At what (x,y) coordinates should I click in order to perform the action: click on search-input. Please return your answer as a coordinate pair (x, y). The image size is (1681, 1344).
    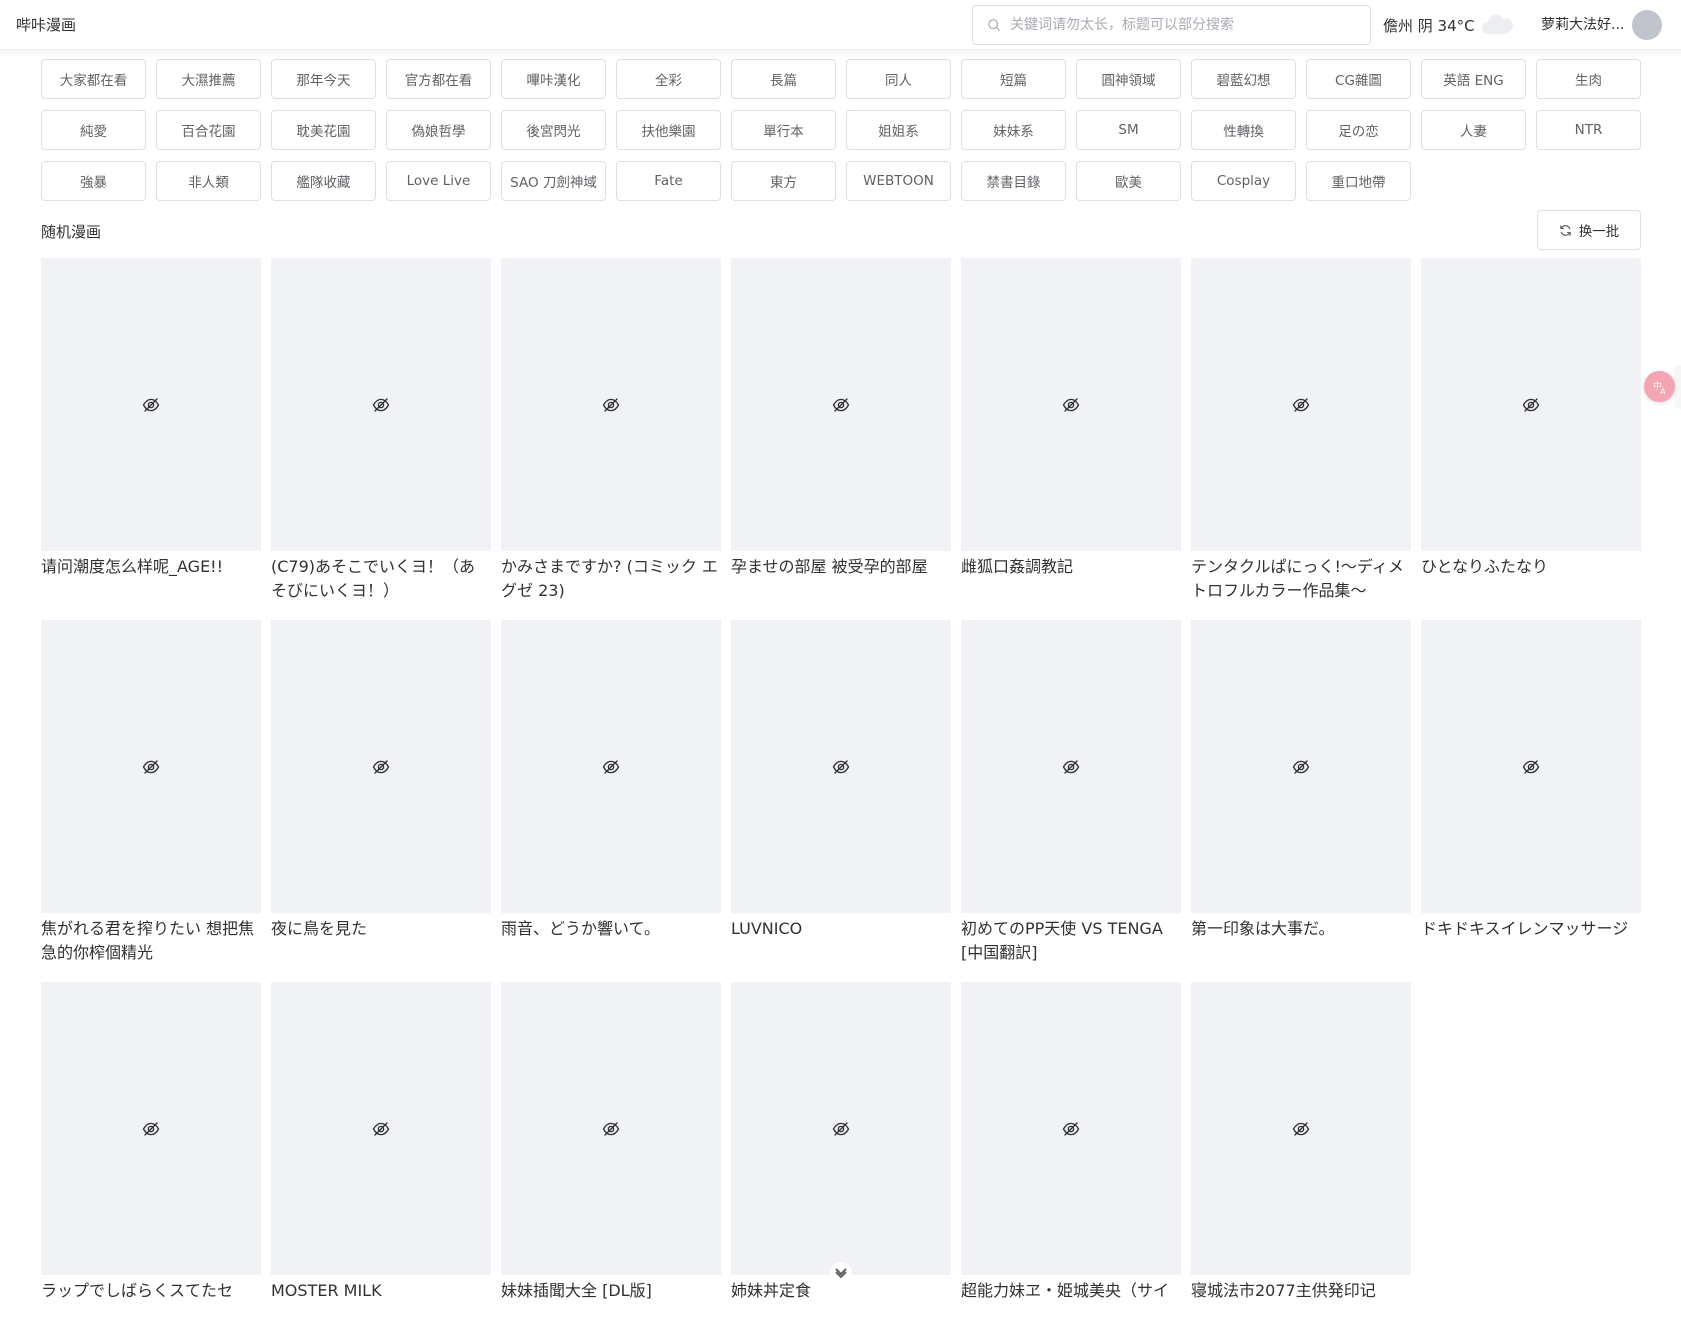
    Looking at the image, I should click on (1190, 25).